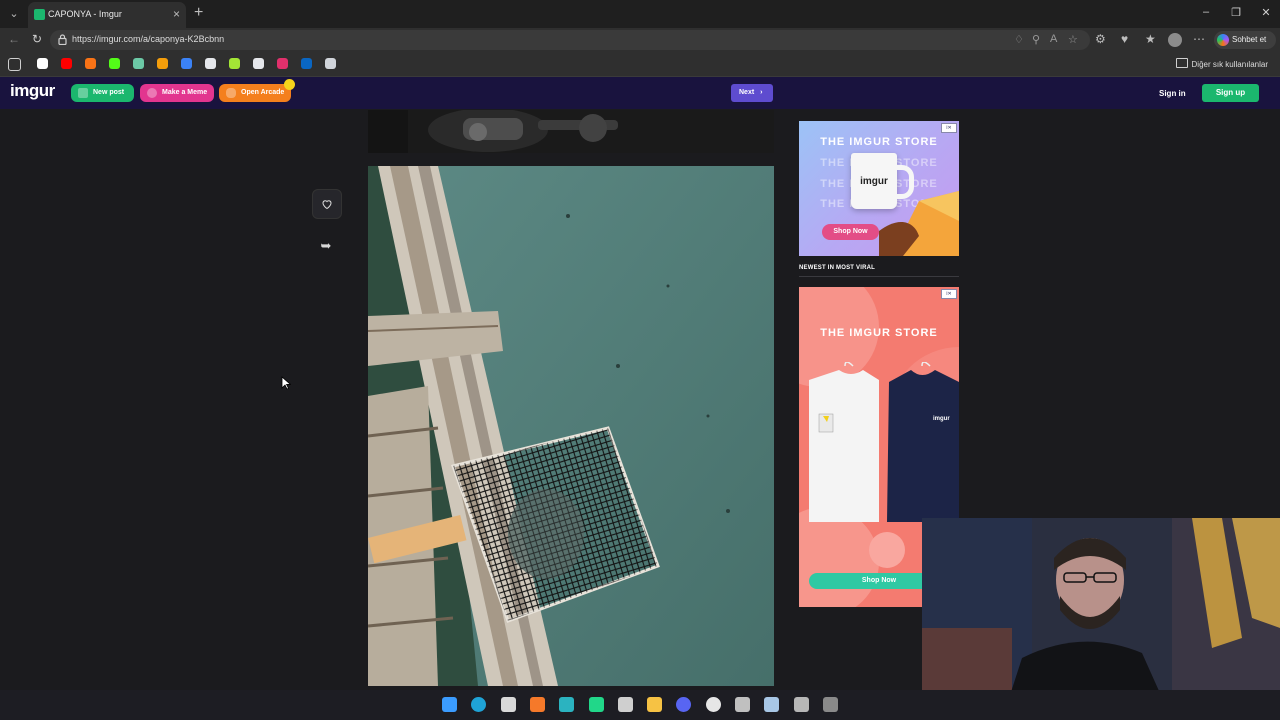 The width and height of the screenshot is (1280, 720). Describe the element at coordinates (289, 84) in the screenshot. I see `arcade-badge-icon` at that location.